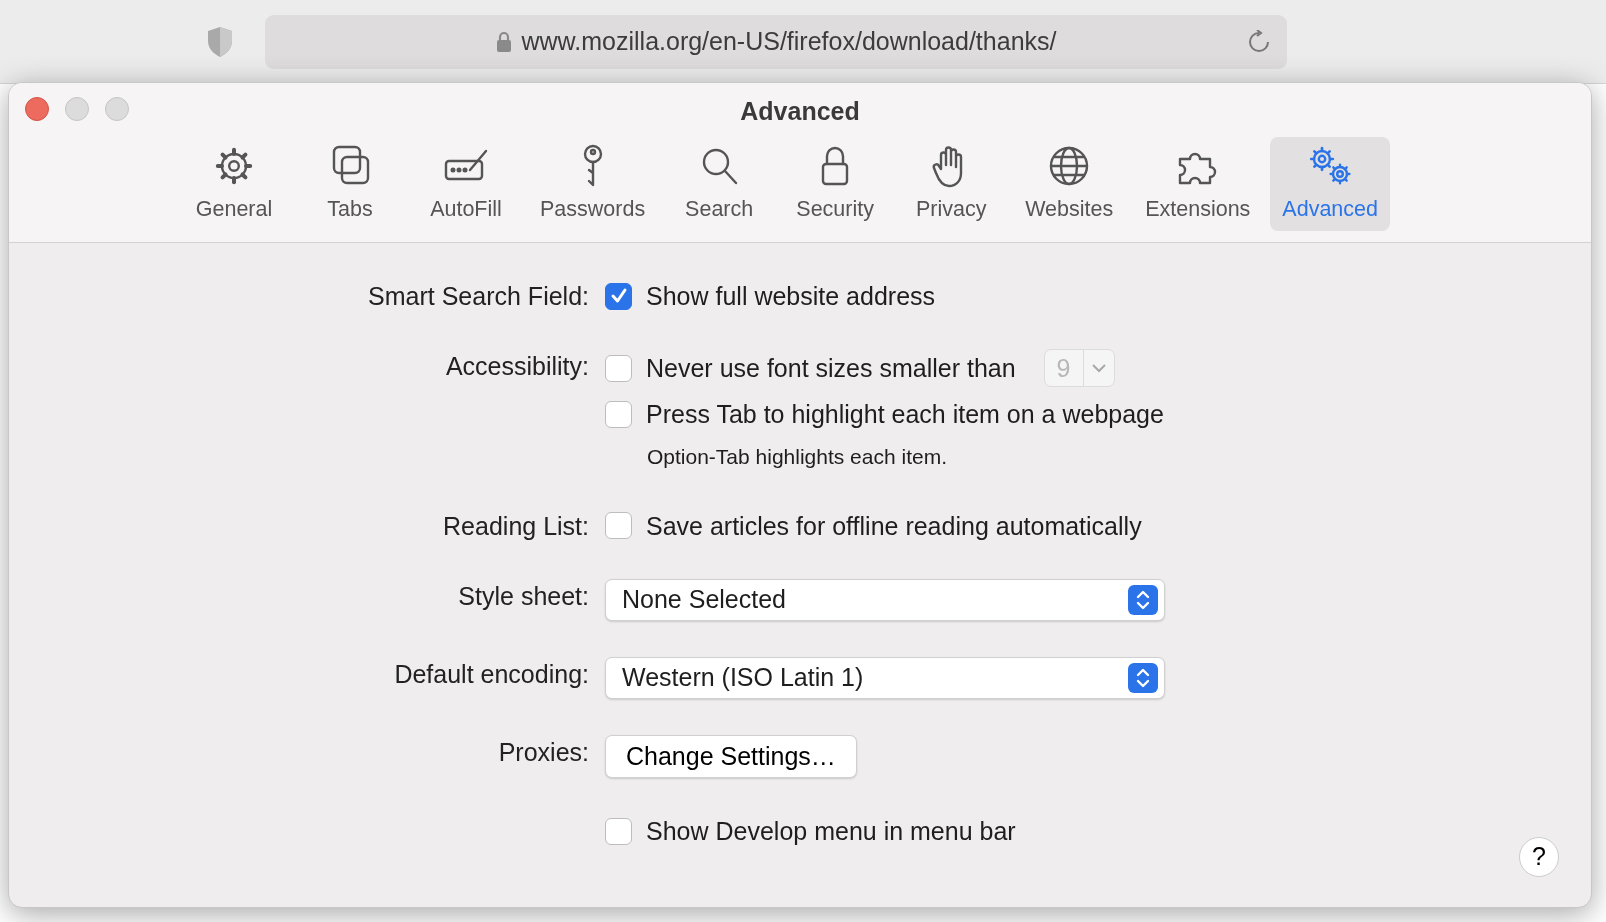  Describe the element at coordinates (220, 41) in the screenshot. I see `shield-icon` at that location.